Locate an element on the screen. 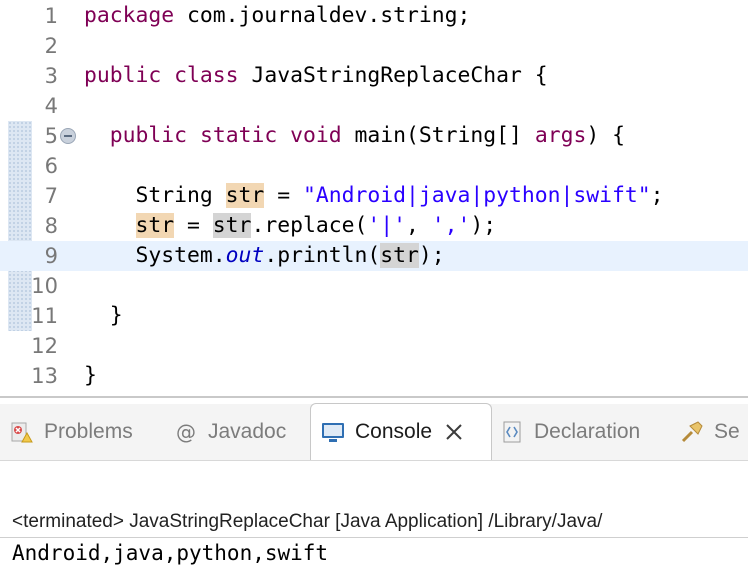 The width and height of the screenshot is (748, 588). declaration-icon is located at coordinates (512, 432).